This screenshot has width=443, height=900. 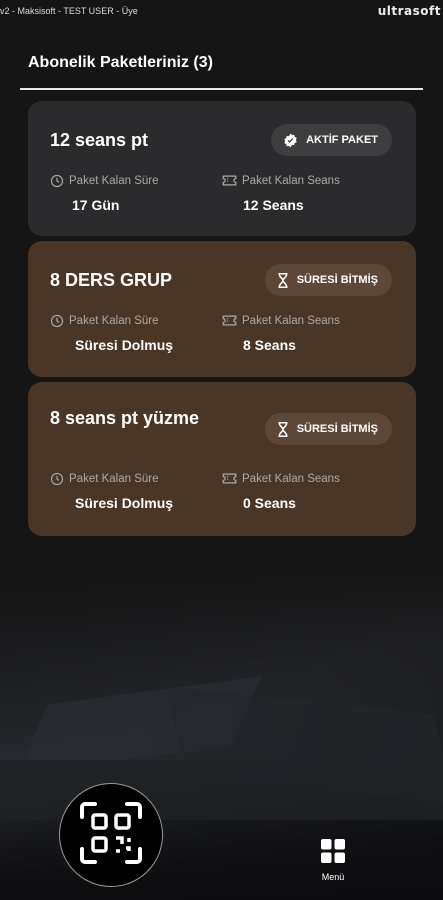 What do you see at coordinates (120, 62) in the screenshot?
I see `page-title: Abonelik Paketleriniz (3)` at bounding box center [120, 62].